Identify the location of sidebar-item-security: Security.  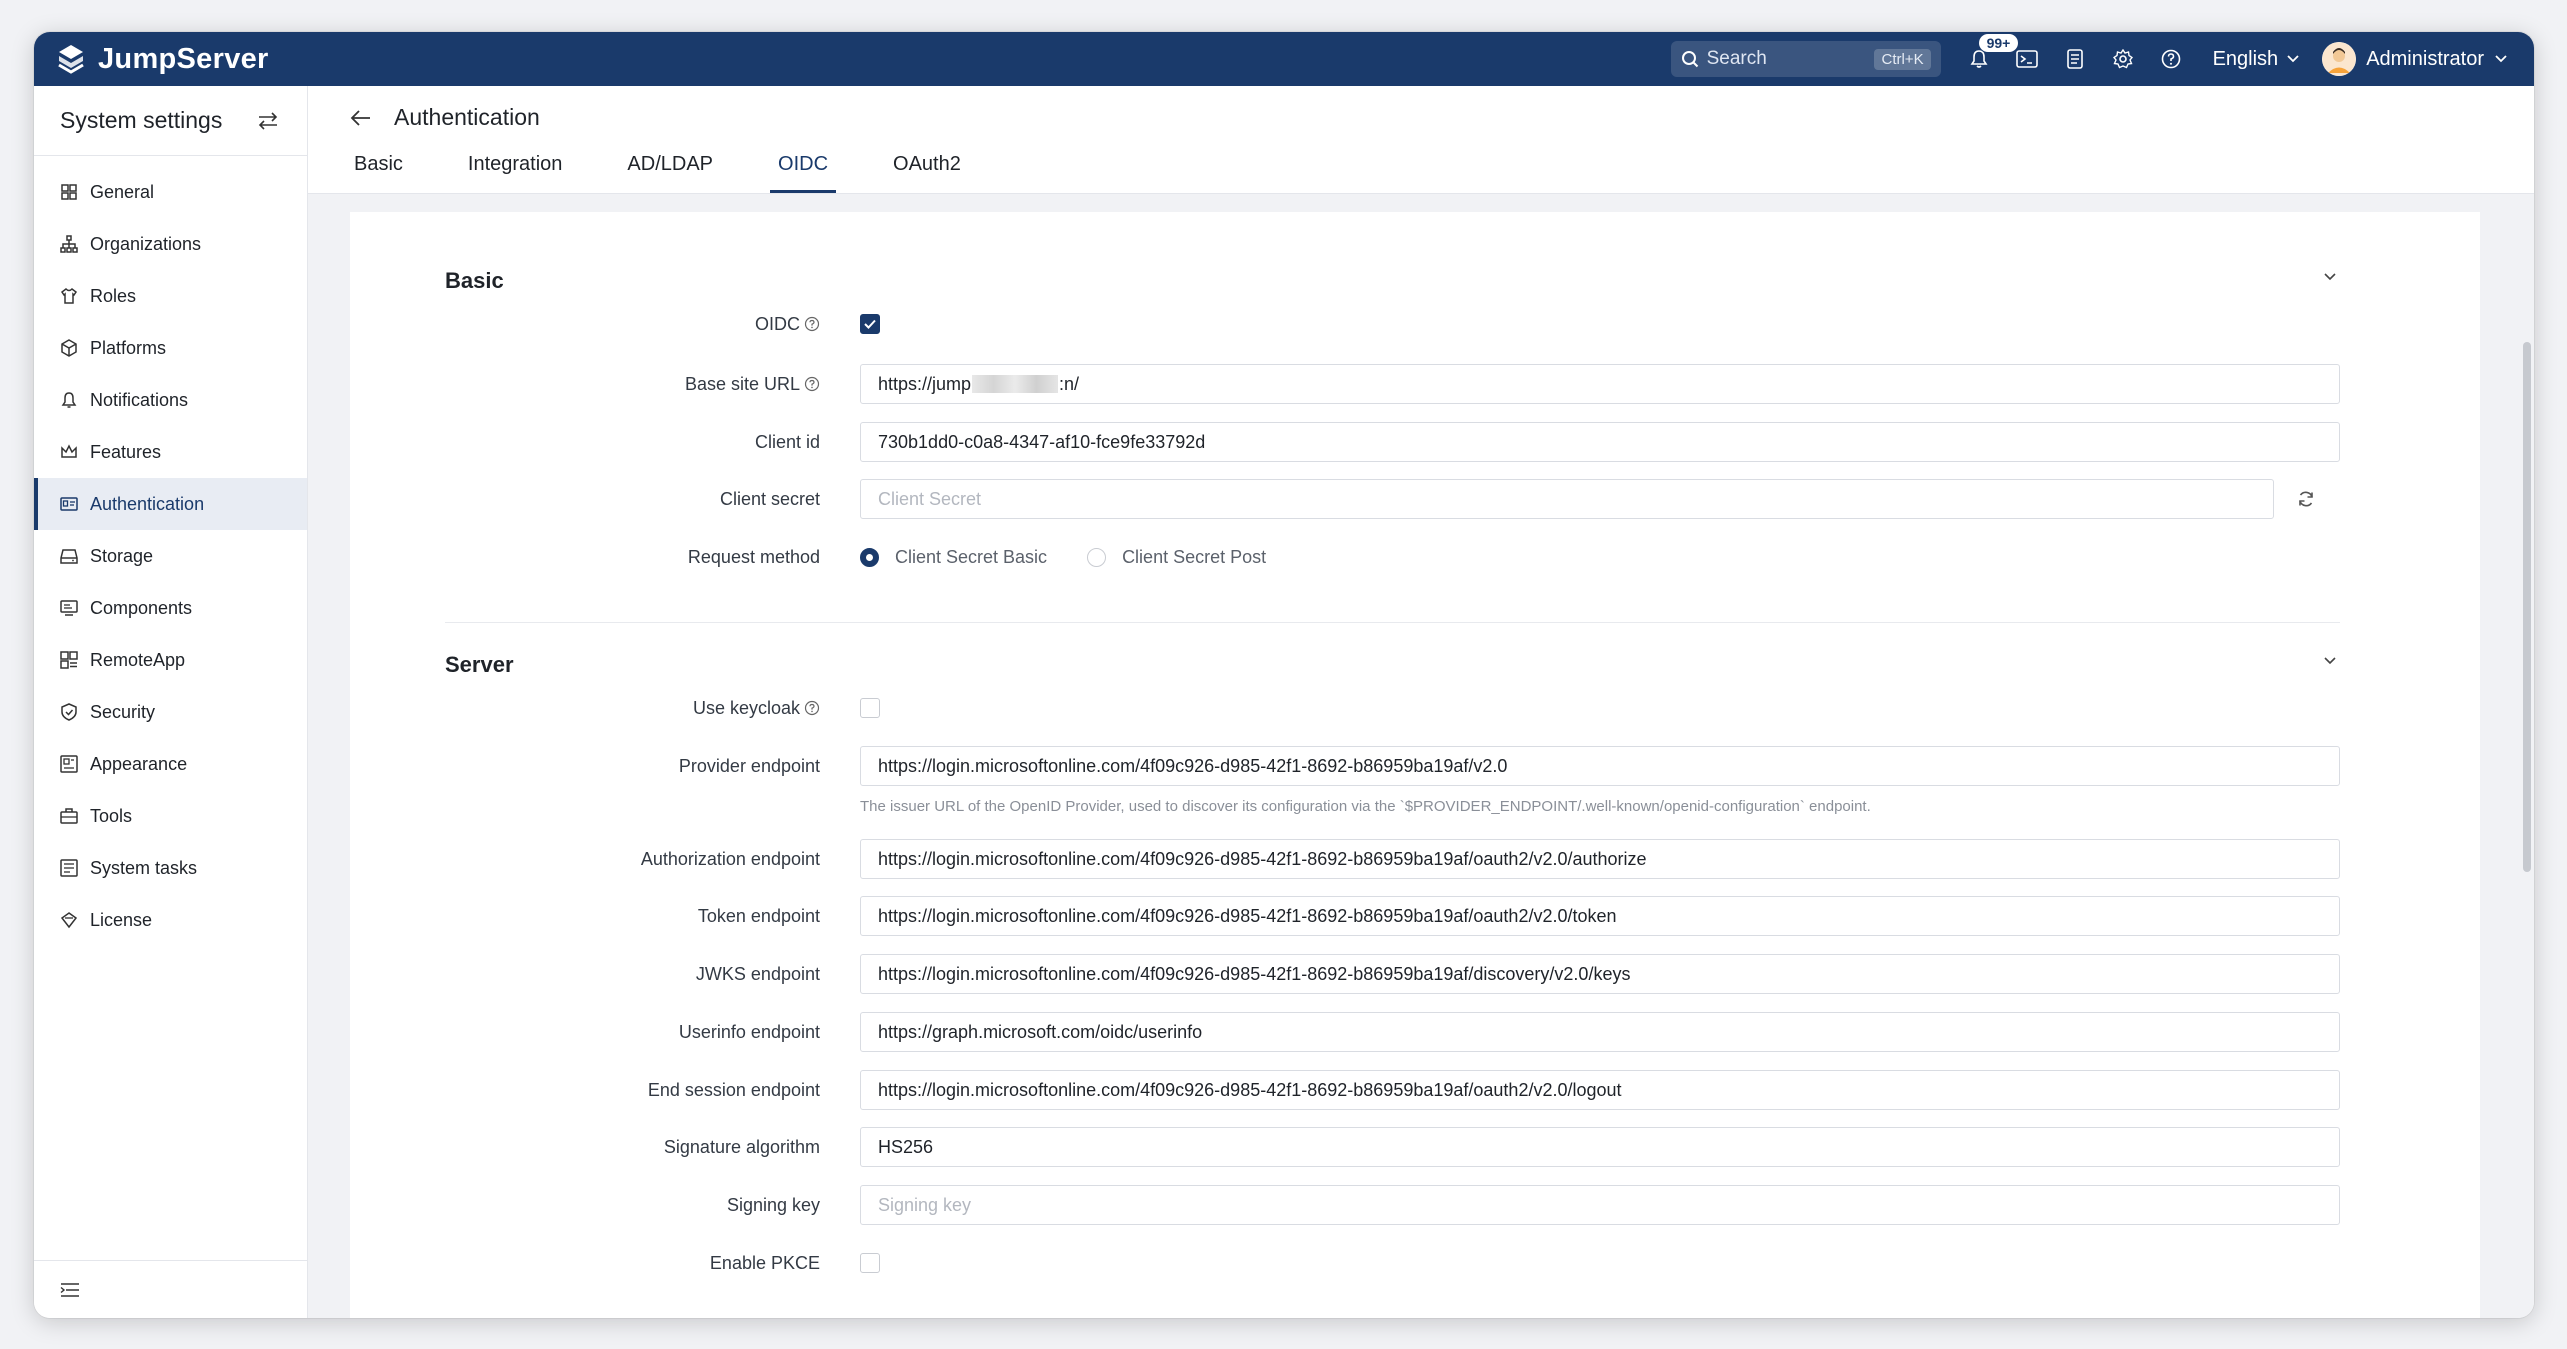
(170, 712).